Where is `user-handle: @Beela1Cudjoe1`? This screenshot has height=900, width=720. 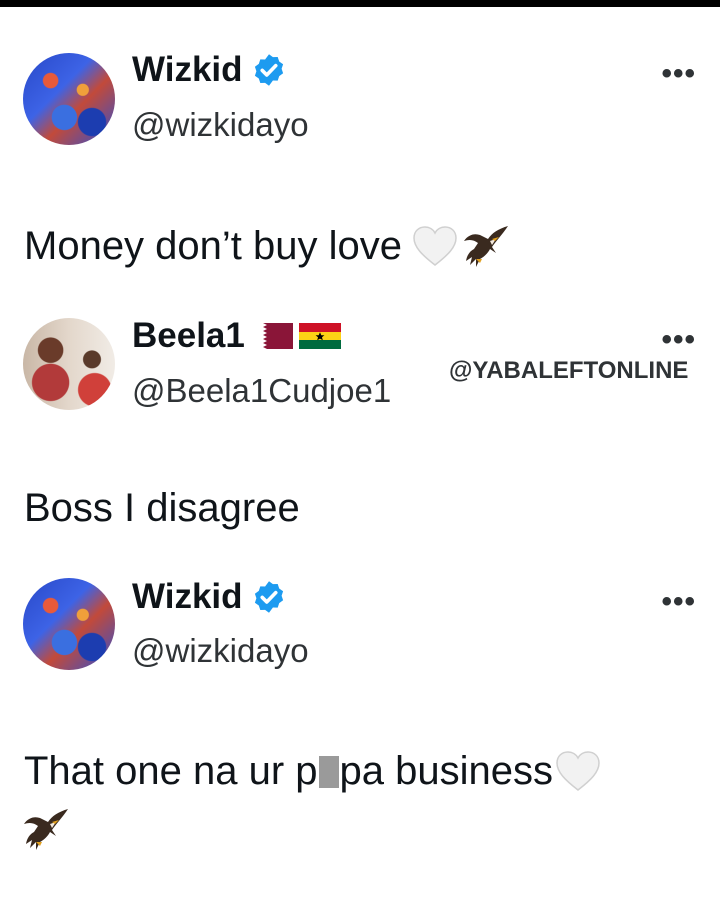 user-handle: @Beela1Cudjoe1 is located at coordinates (261, 391).